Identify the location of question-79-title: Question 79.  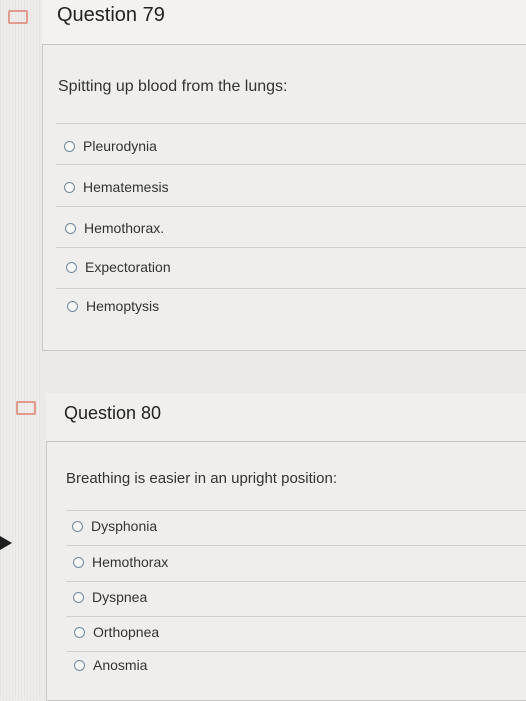
(111, 15).